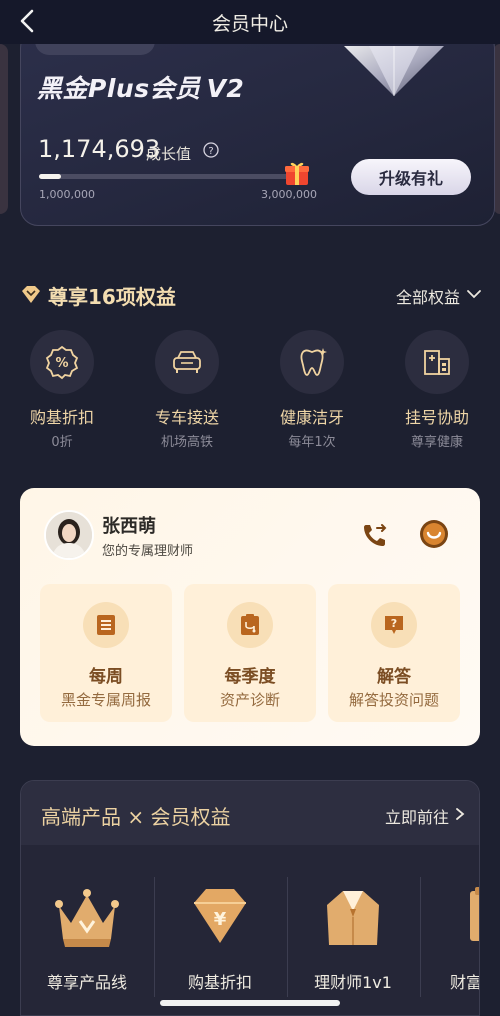 The width and height of the screenshot is (500, 1016). I want to click on advisor-name: 张西萌, so click(129, 526).